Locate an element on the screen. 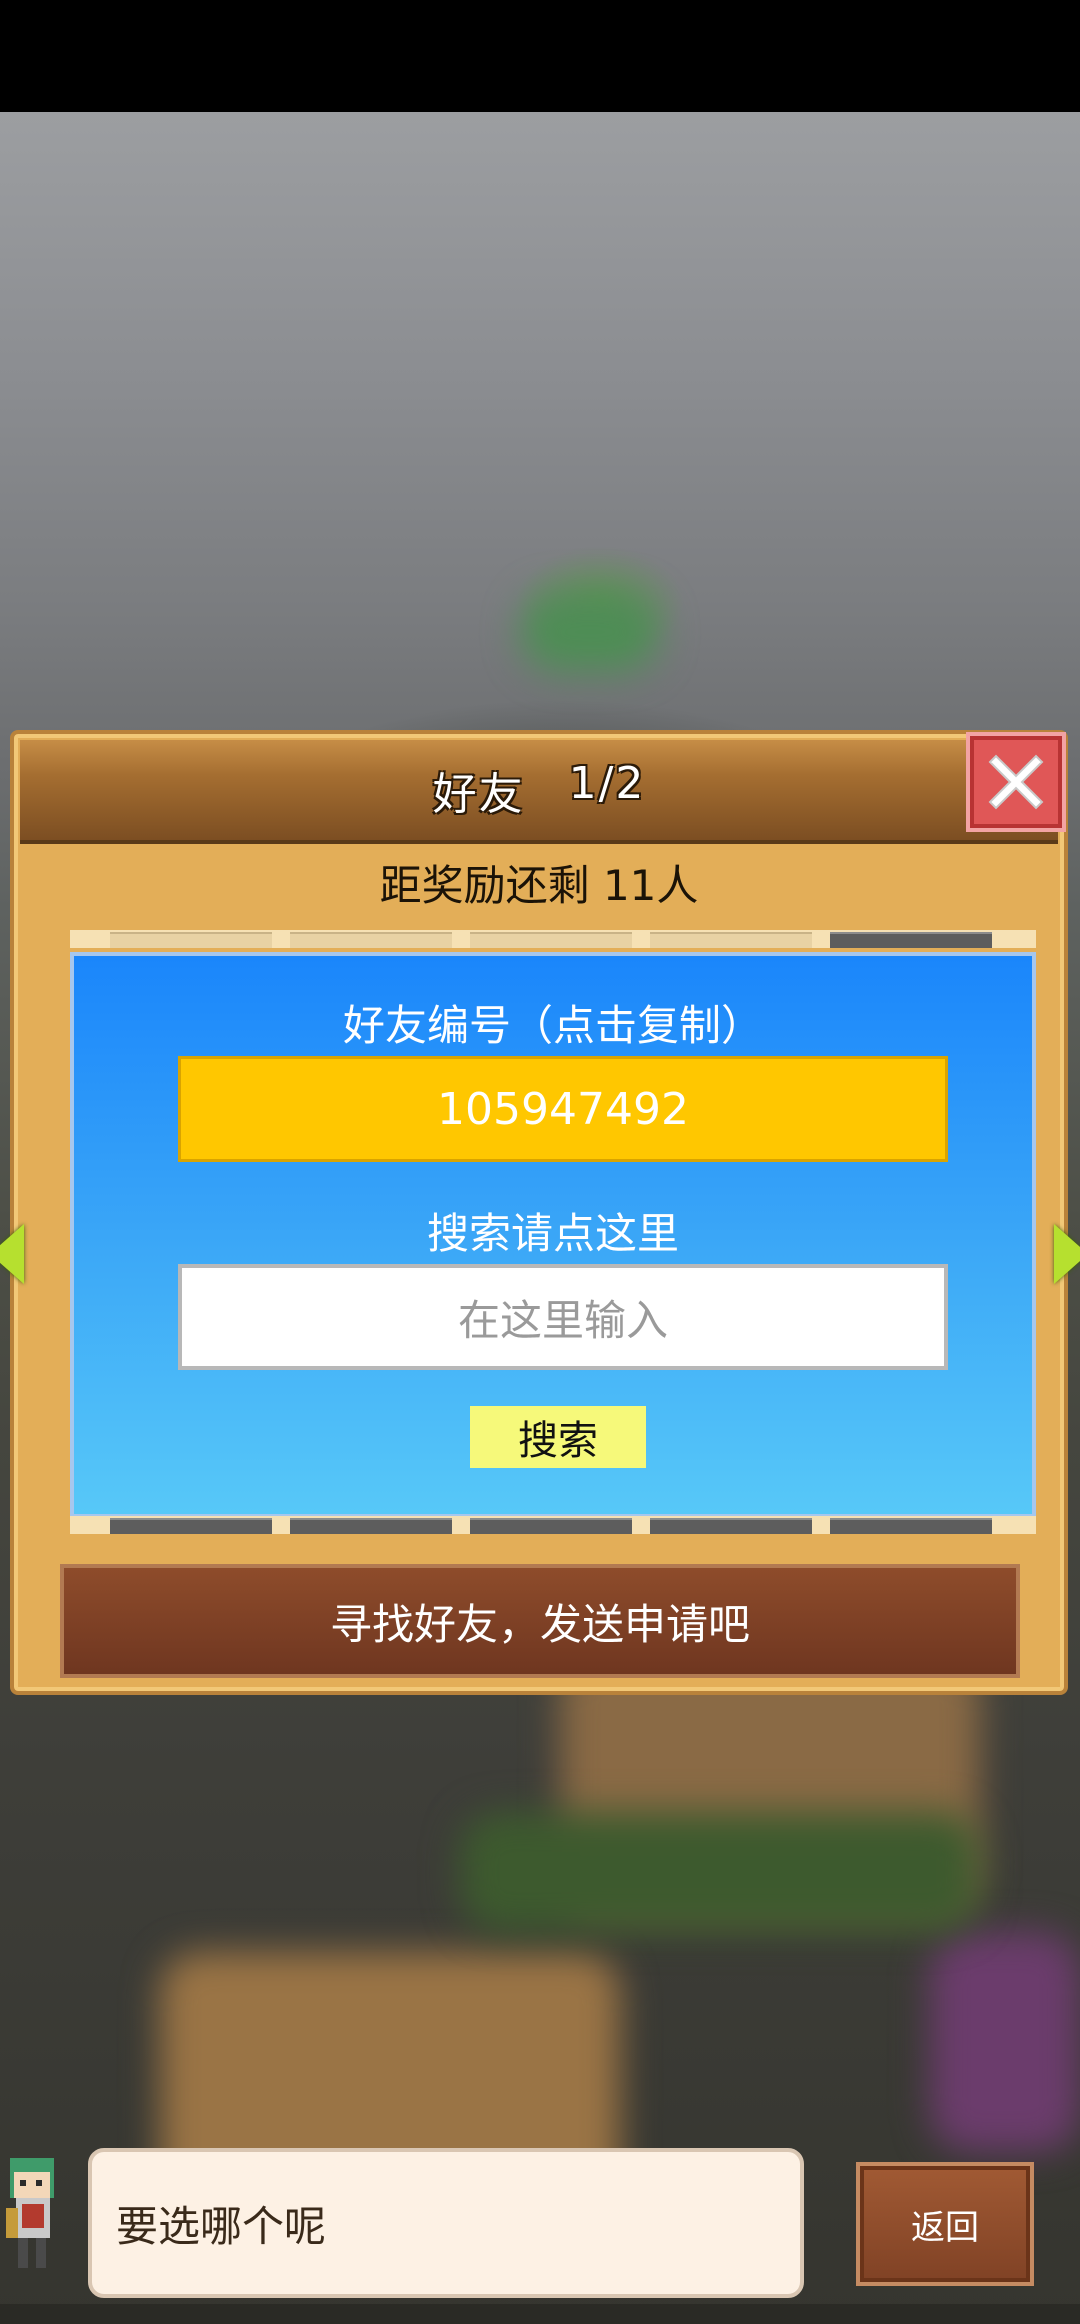 The image size is (1080, 2324). arrow-left-icon is located at coordinates (12, 1254).